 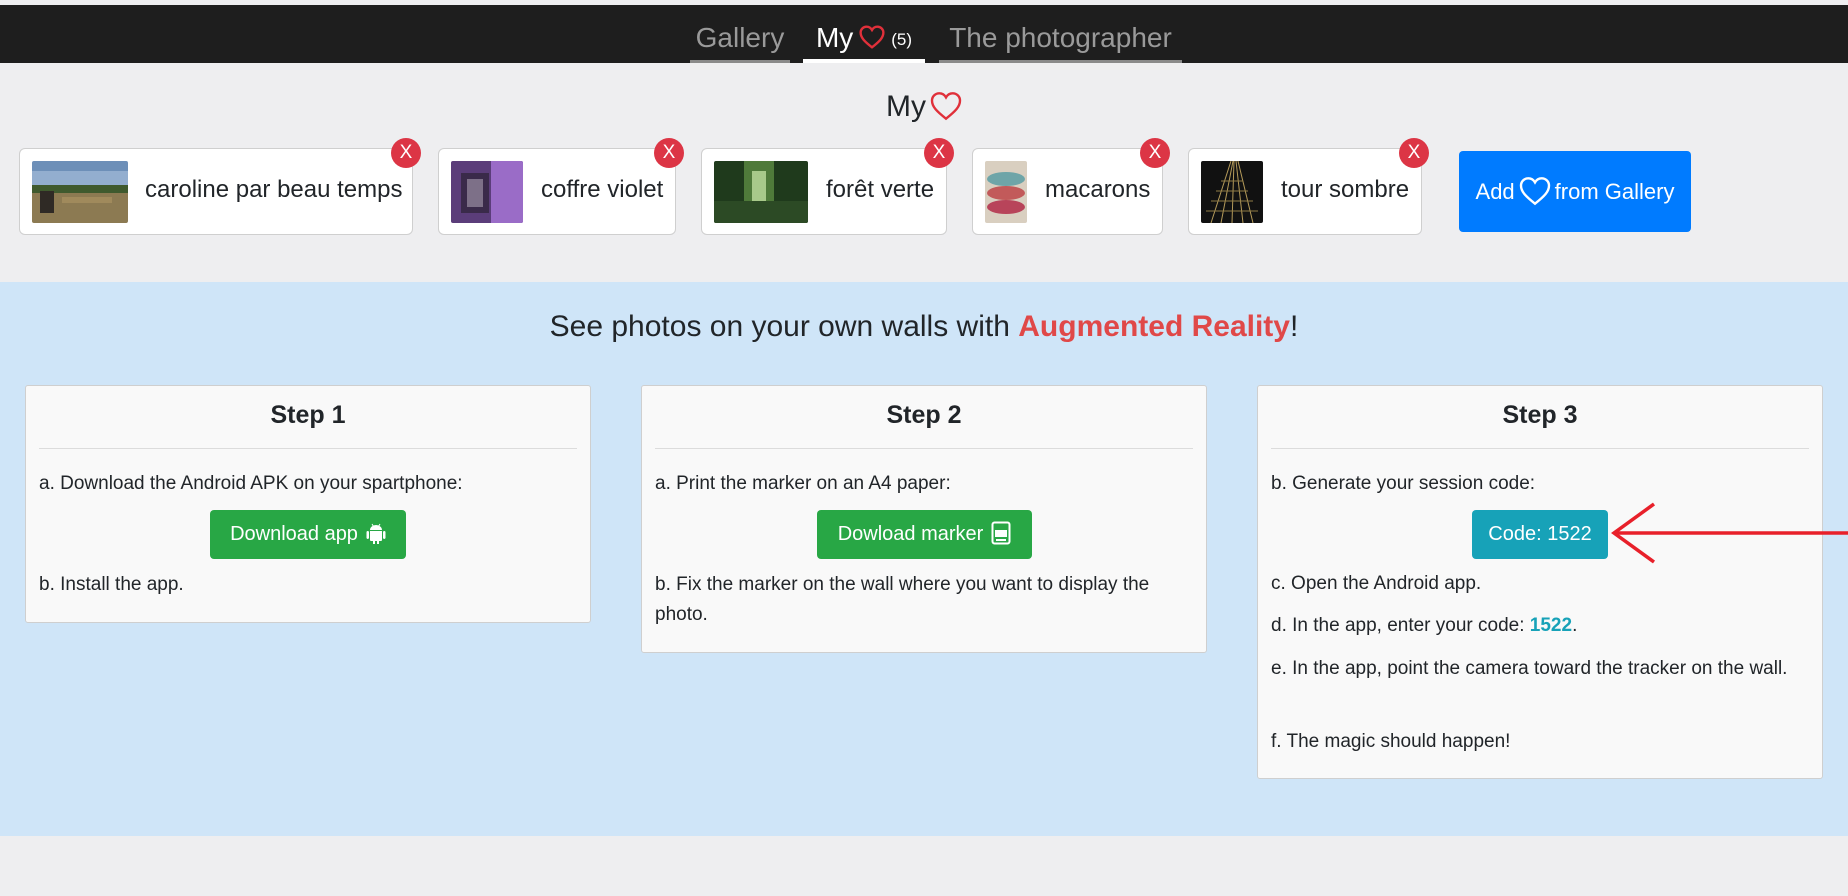 I want to click on step-d-text: d. In the app, enter your code:, so click(x=1398, y=625).